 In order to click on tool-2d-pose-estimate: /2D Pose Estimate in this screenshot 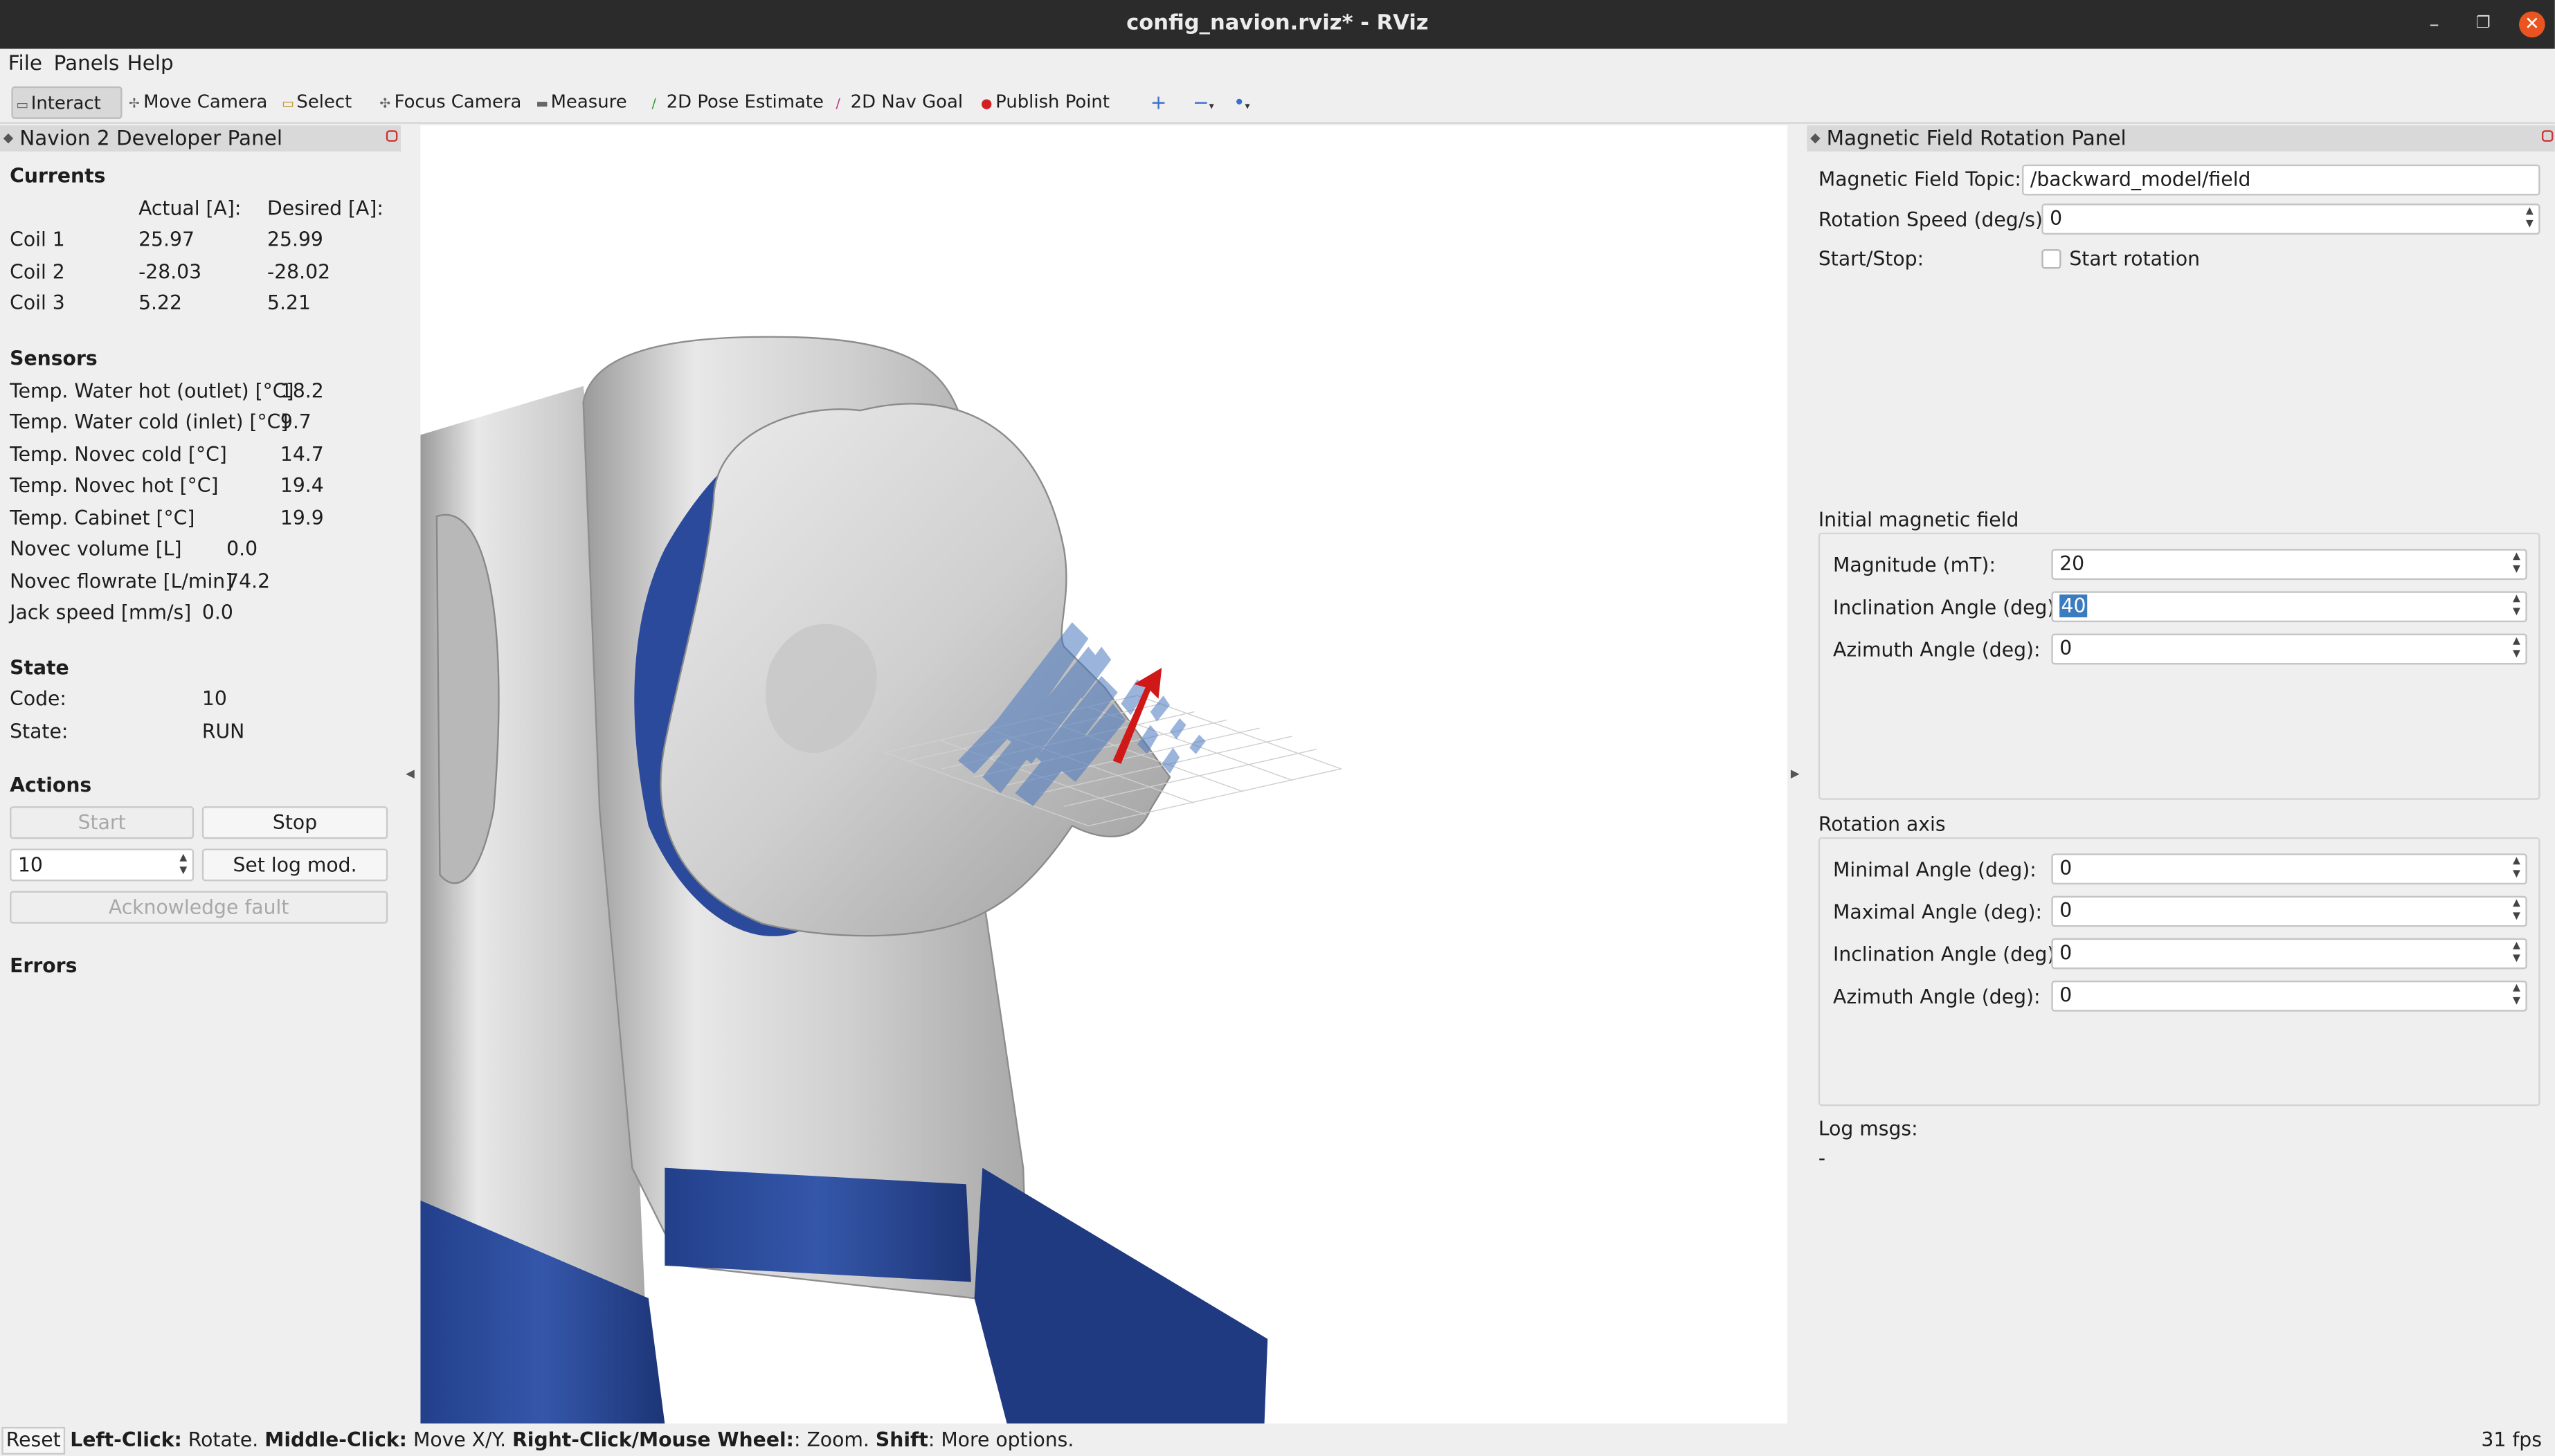, I will do `click(737, 103)`.